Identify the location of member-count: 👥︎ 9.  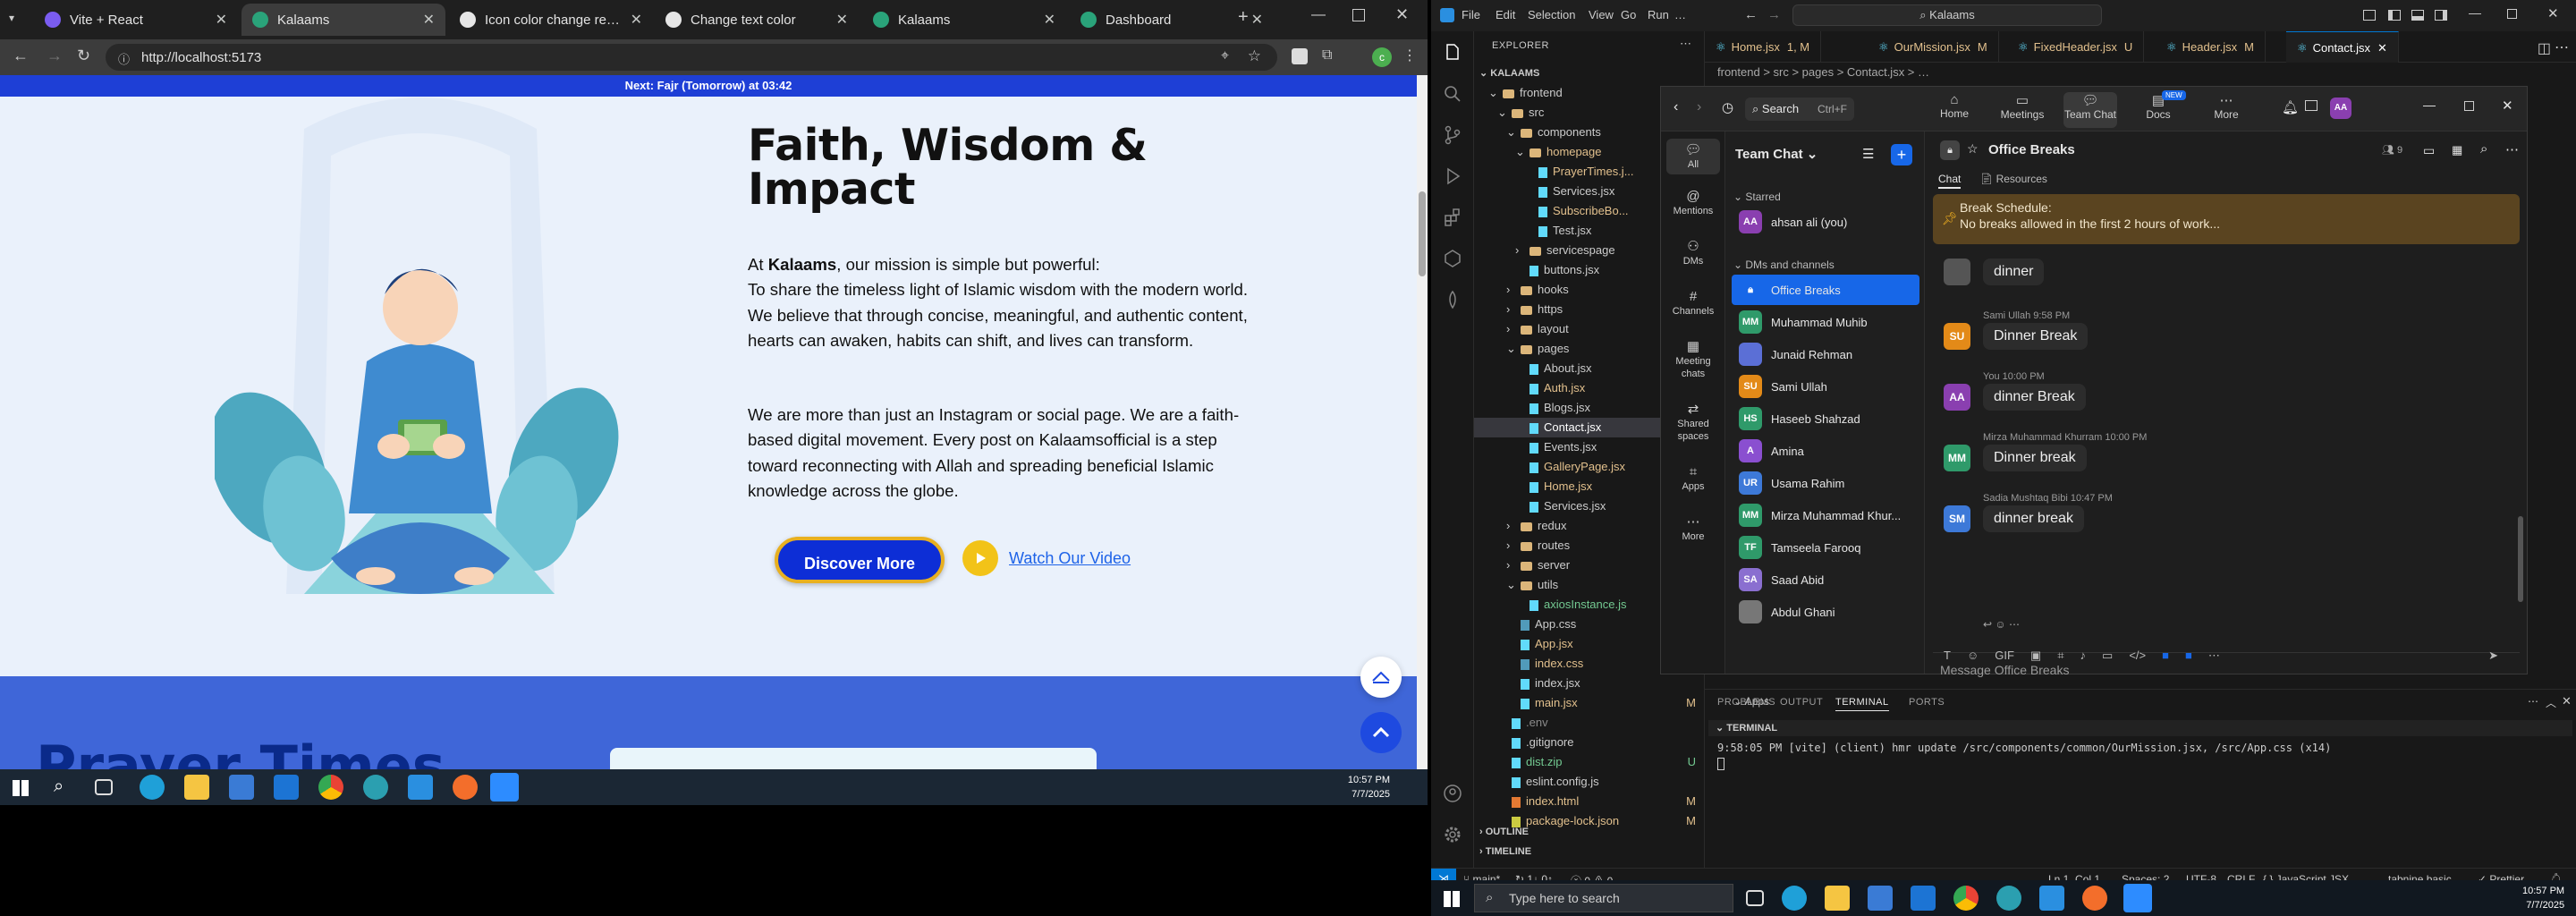
(2392, 150).